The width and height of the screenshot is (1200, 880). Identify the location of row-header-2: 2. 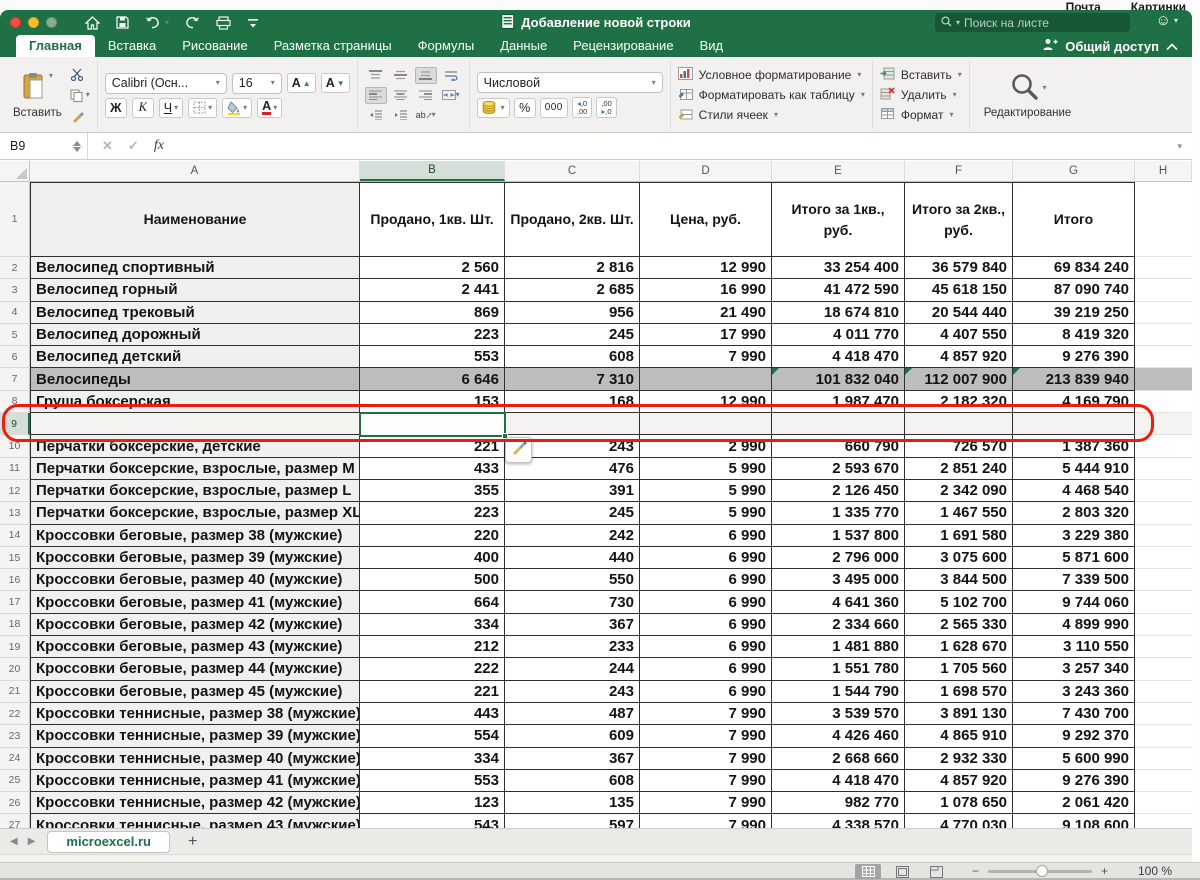
(15, 268).